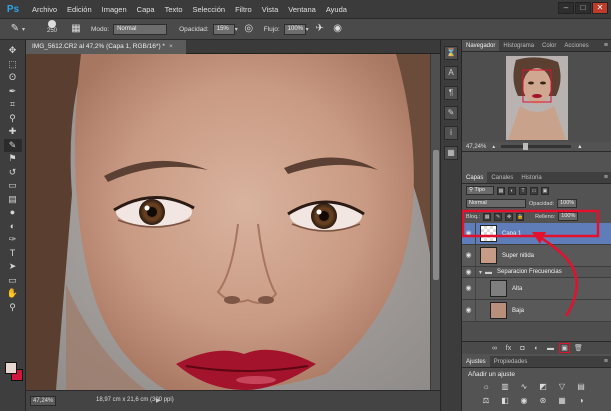 The width and height of the screenshot is (611, 411). I want to click on group-expand-icon: ▾, so click(480, 272).